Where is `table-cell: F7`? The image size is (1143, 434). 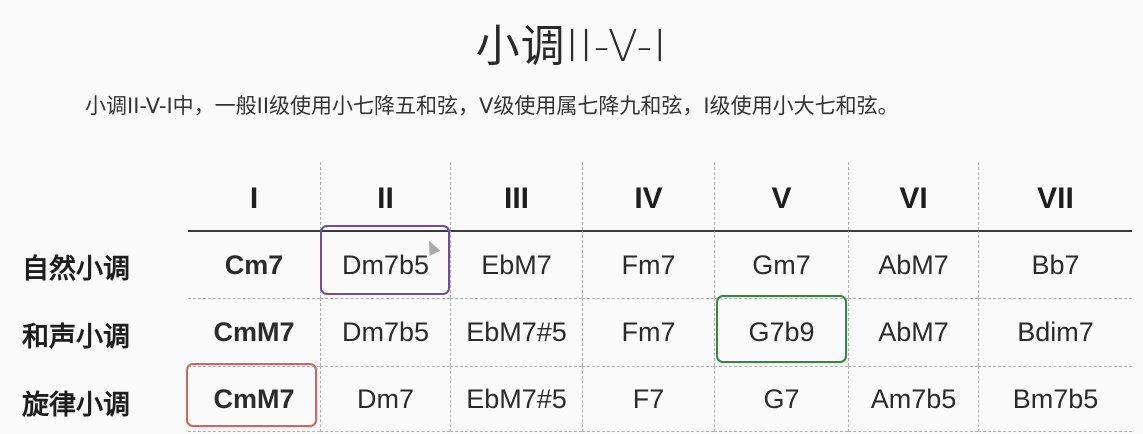
table-cell: F7 is located at coordinates (648, 399).